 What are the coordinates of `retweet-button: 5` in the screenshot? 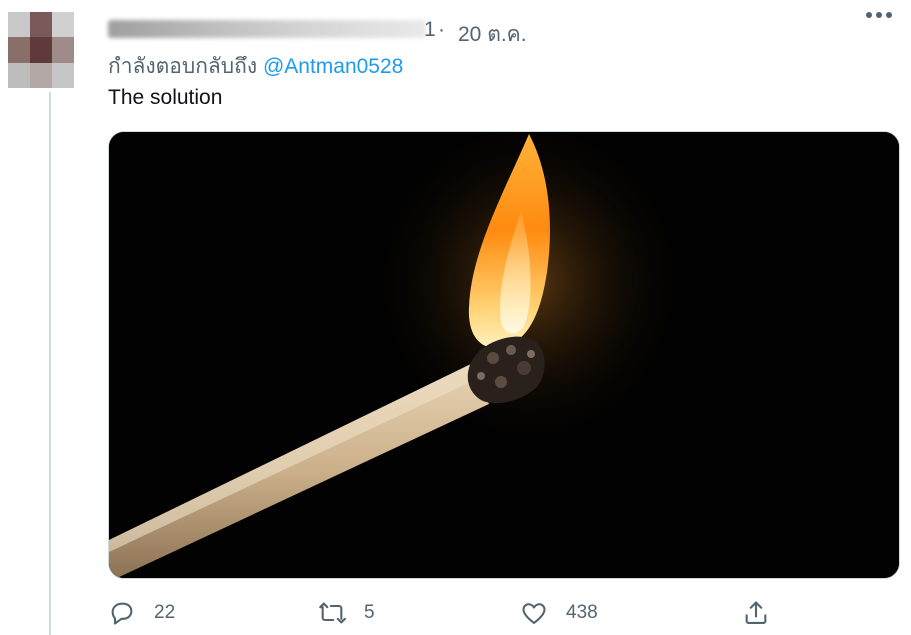 It's located at (346, 613).